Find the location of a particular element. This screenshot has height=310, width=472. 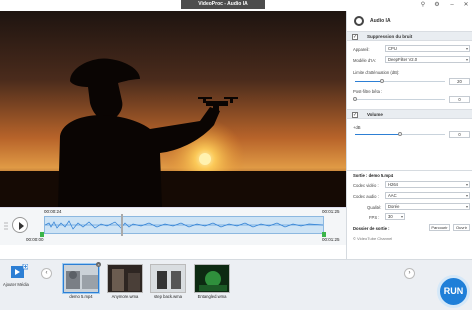

pin-icon: ⚲ is located at coordinates (423, 5).